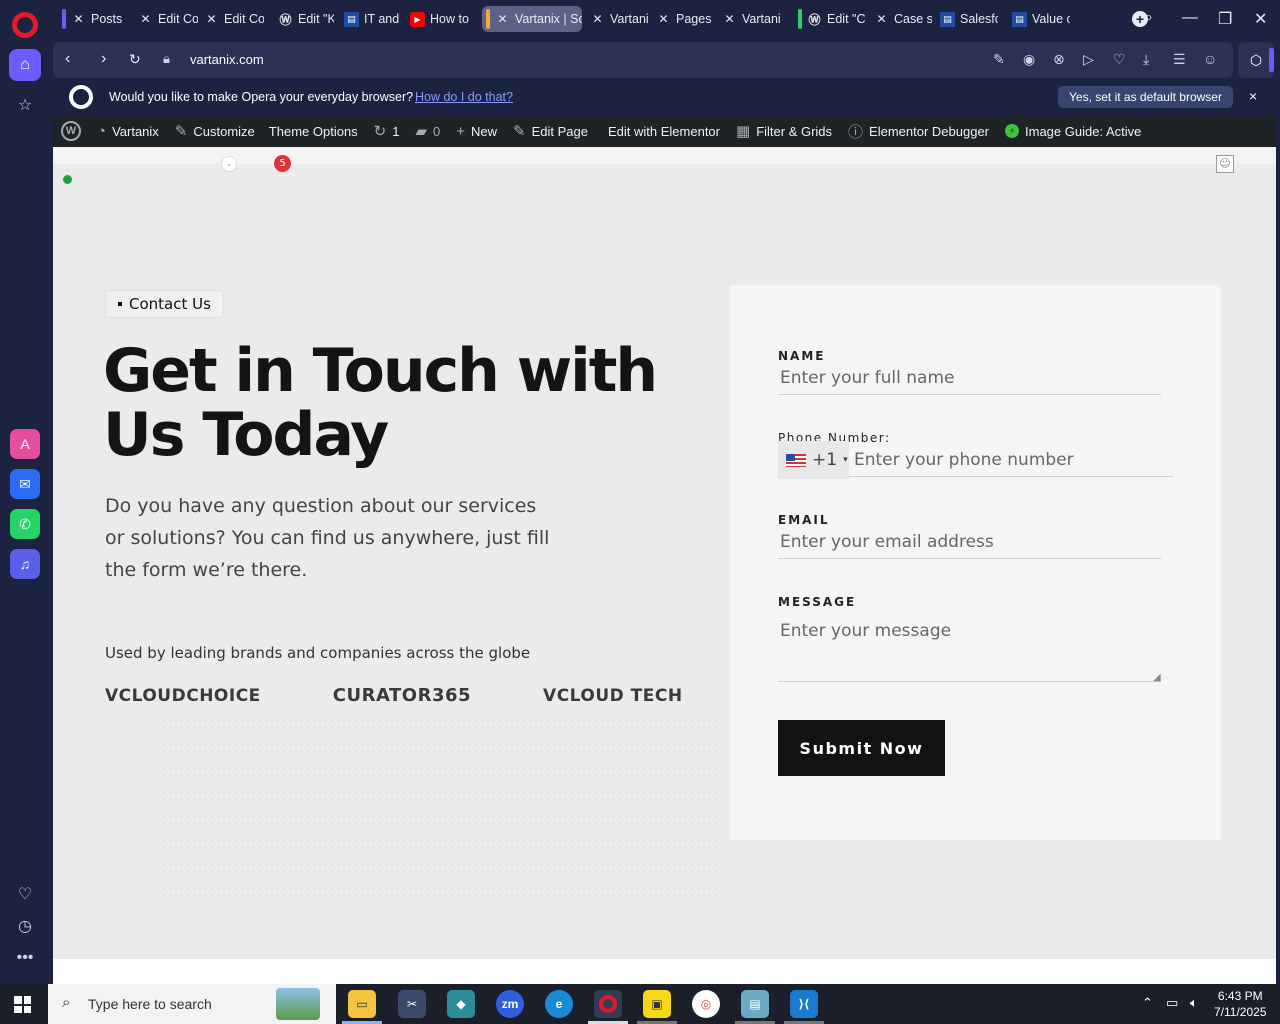 This screenshot has height=1024, width=1280. Describe the element at coordinates (1019, 19) in the screenshot. I see `page-icon: ▤` at that location.